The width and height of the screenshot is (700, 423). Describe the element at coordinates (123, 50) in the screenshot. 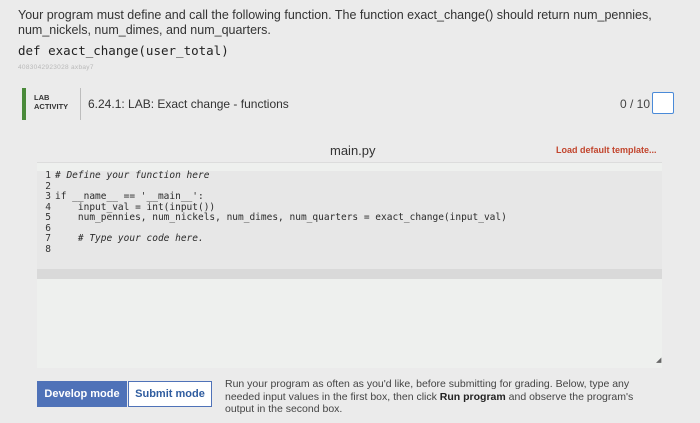

I see `function-signature: def exact_change(user_total)` at that location.